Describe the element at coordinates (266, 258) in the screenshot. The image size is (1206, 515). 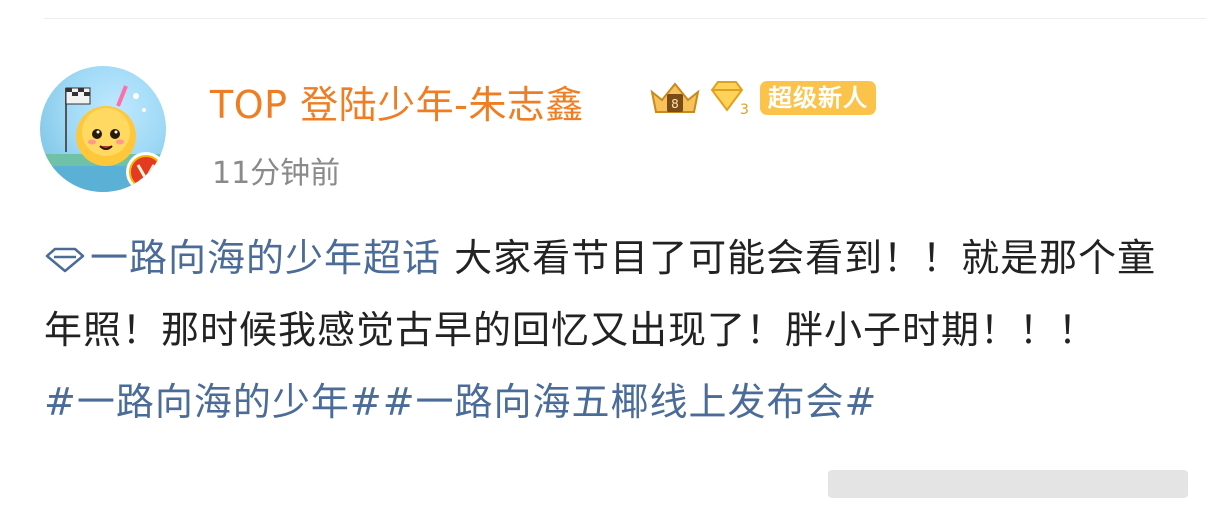
I see `supertopic-label: 一路向海的少年超话` at that location.